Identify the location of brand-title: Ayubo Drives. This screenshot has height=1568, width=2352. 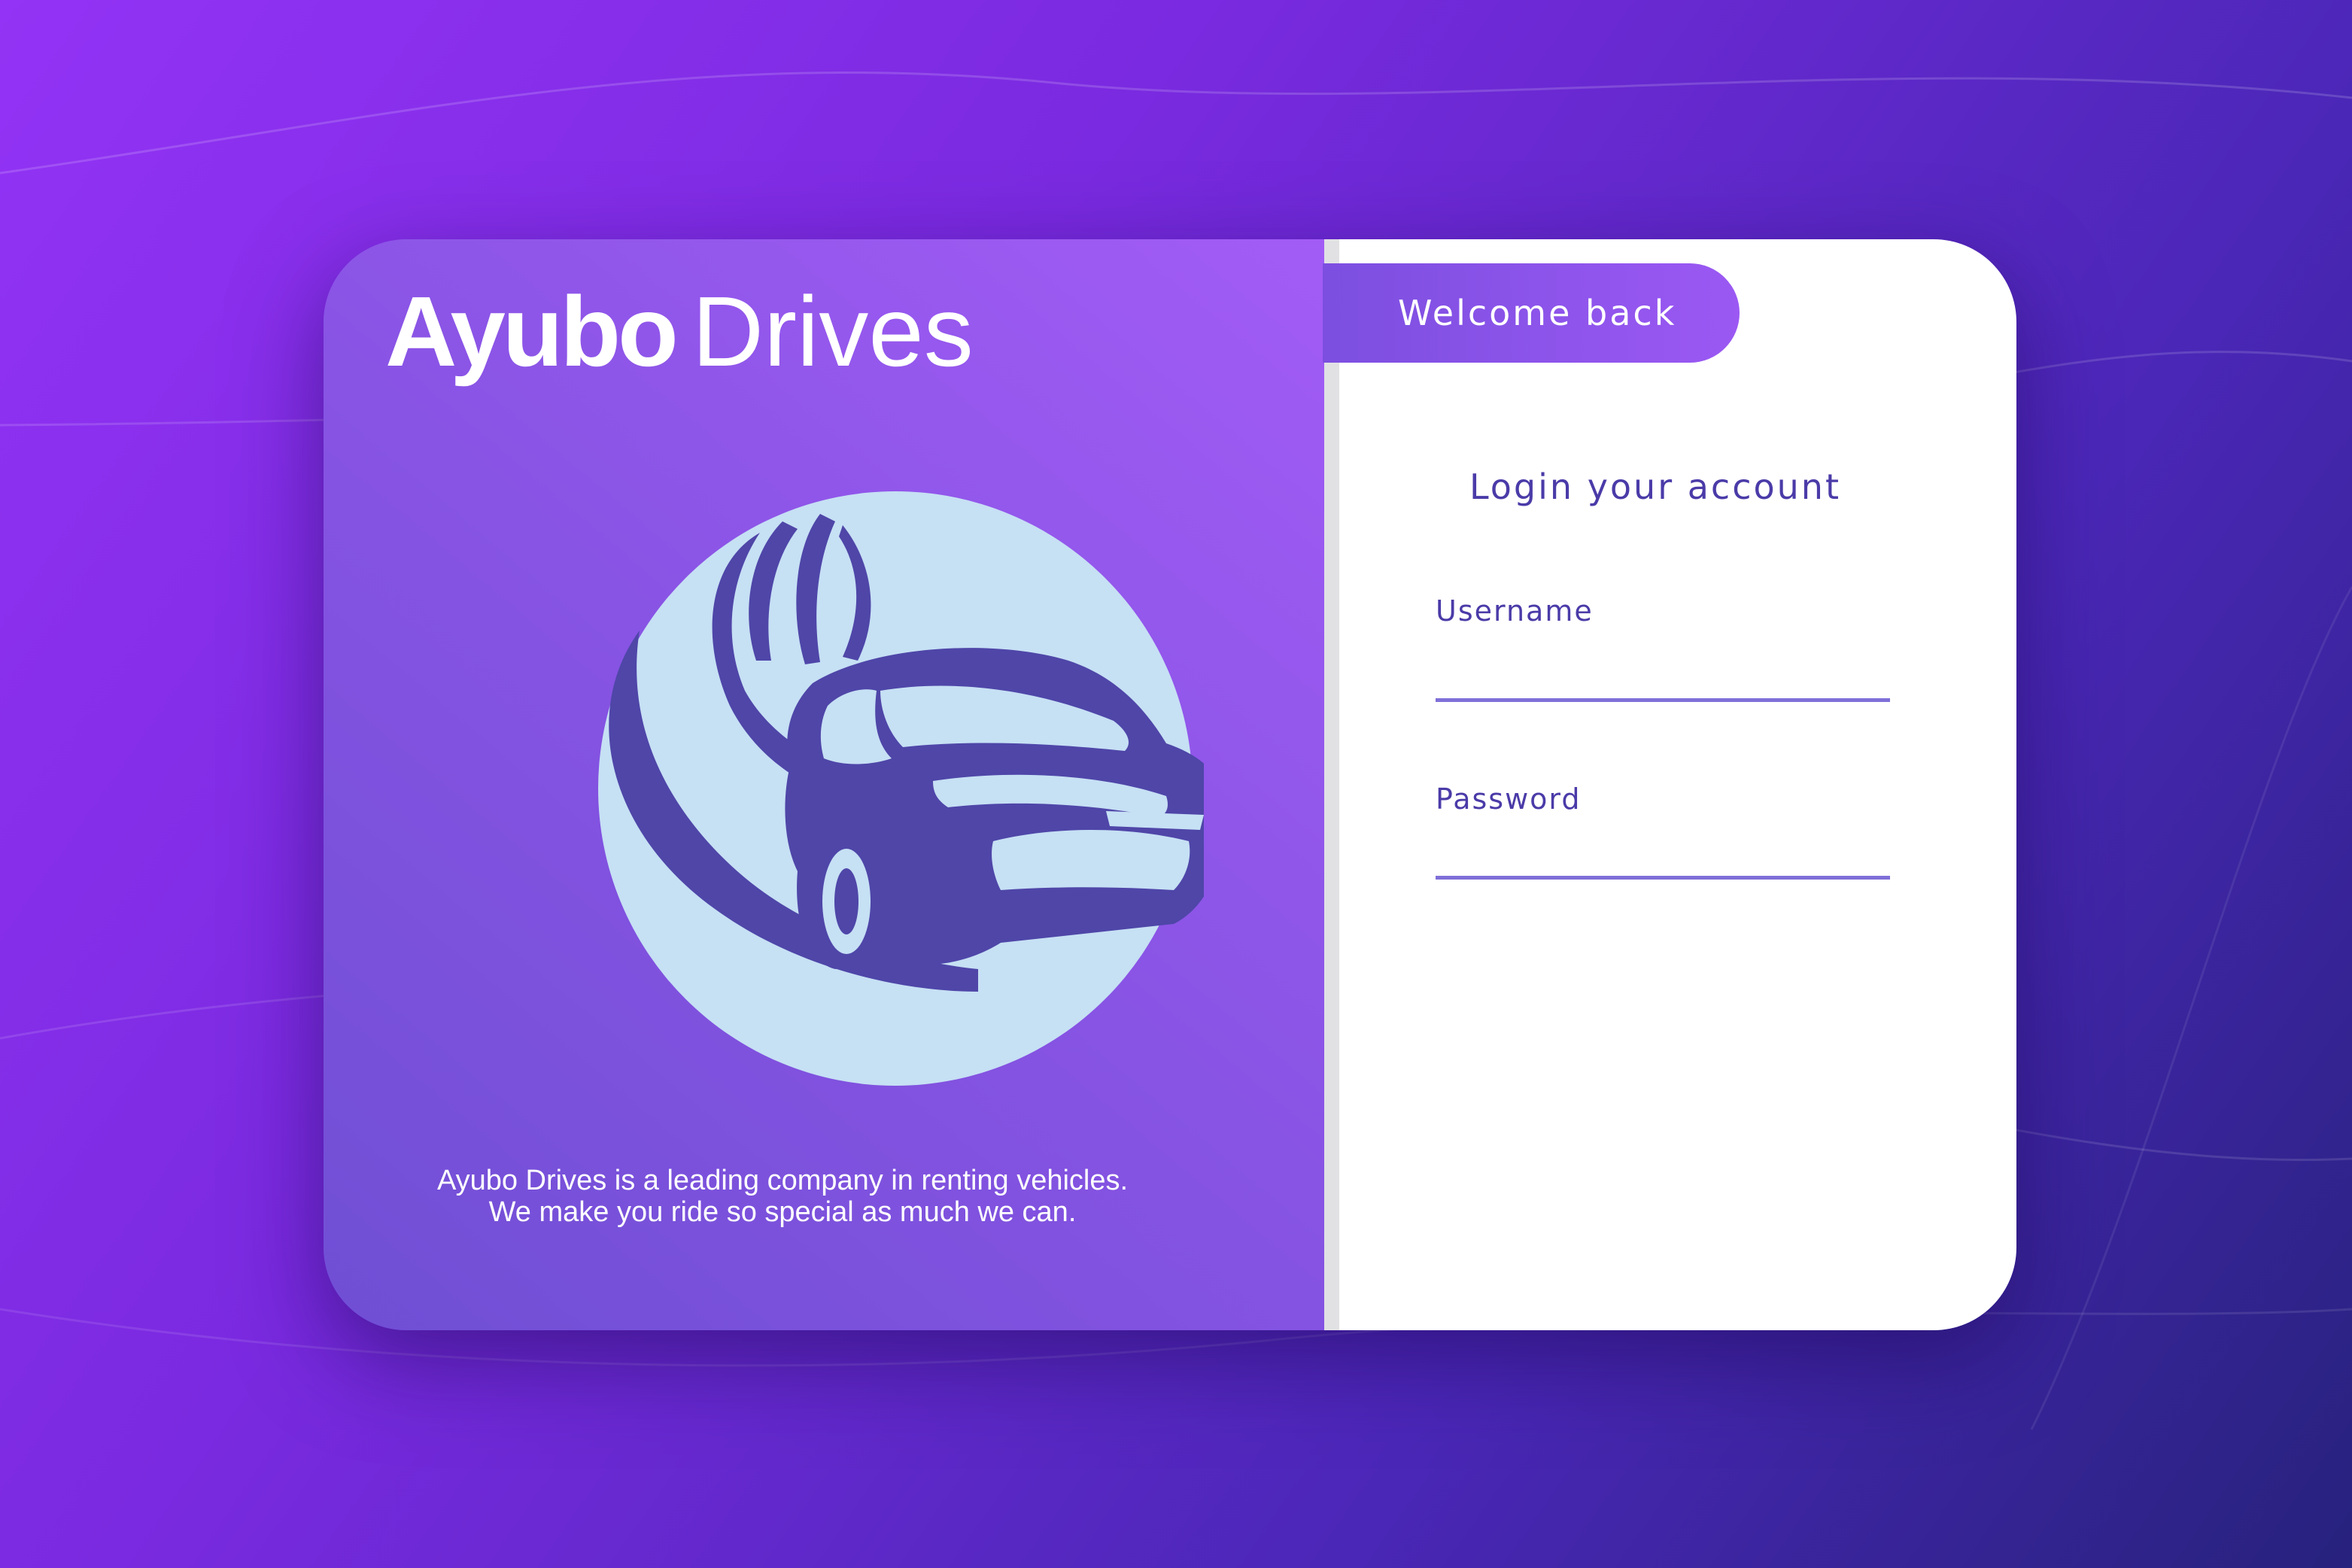
(679, 331).